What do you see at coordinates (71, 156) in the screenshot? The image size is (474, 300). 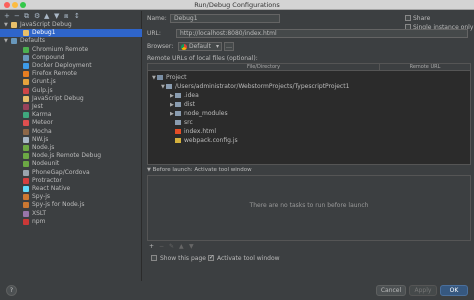 I see `tree-item: Node.js Remote Debug` at bounding box center [71, 156].